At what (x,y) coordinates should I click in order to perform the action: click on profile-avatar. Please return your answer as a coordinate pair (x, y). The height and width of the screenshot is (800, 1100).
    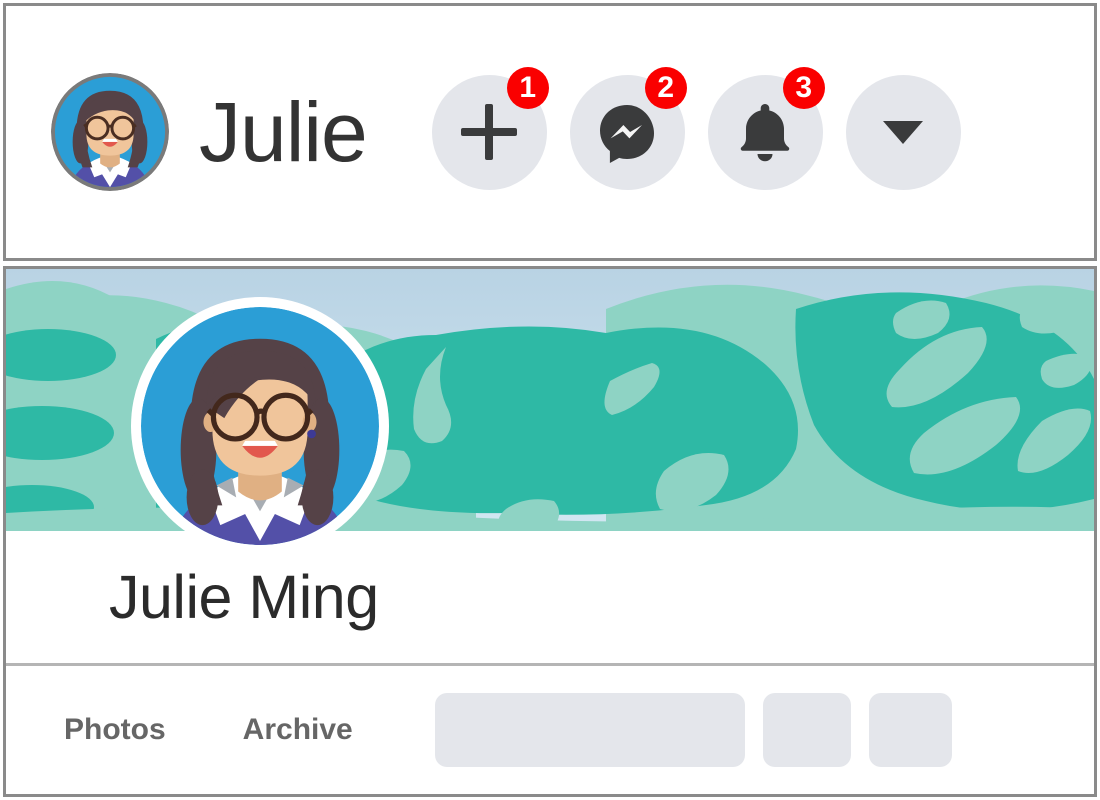
    Looking at the image, I should click on (260, 426).